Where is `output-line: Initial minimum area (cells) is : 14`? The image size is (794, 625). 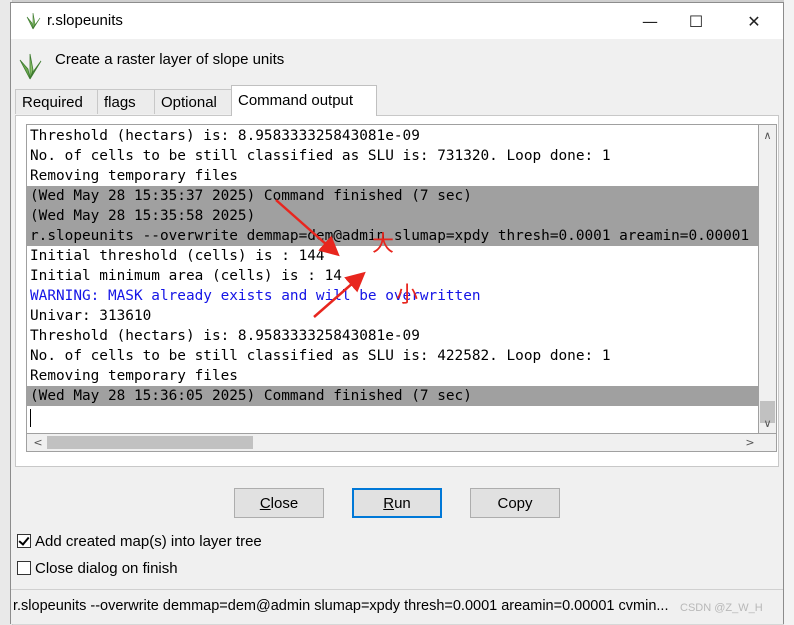 output-line: Initial minimum area (cells) is : 14 is located at coordinates (186, 276).